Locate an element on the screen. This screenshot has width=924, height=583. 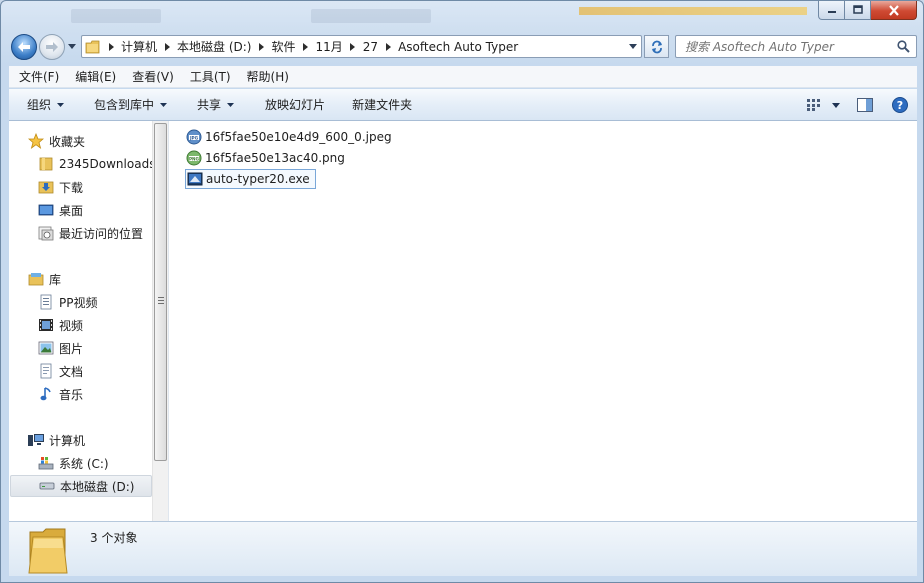
sidebar-item-drive-d: 本地磁盘 (D:) is located at coordinates (81, 486).